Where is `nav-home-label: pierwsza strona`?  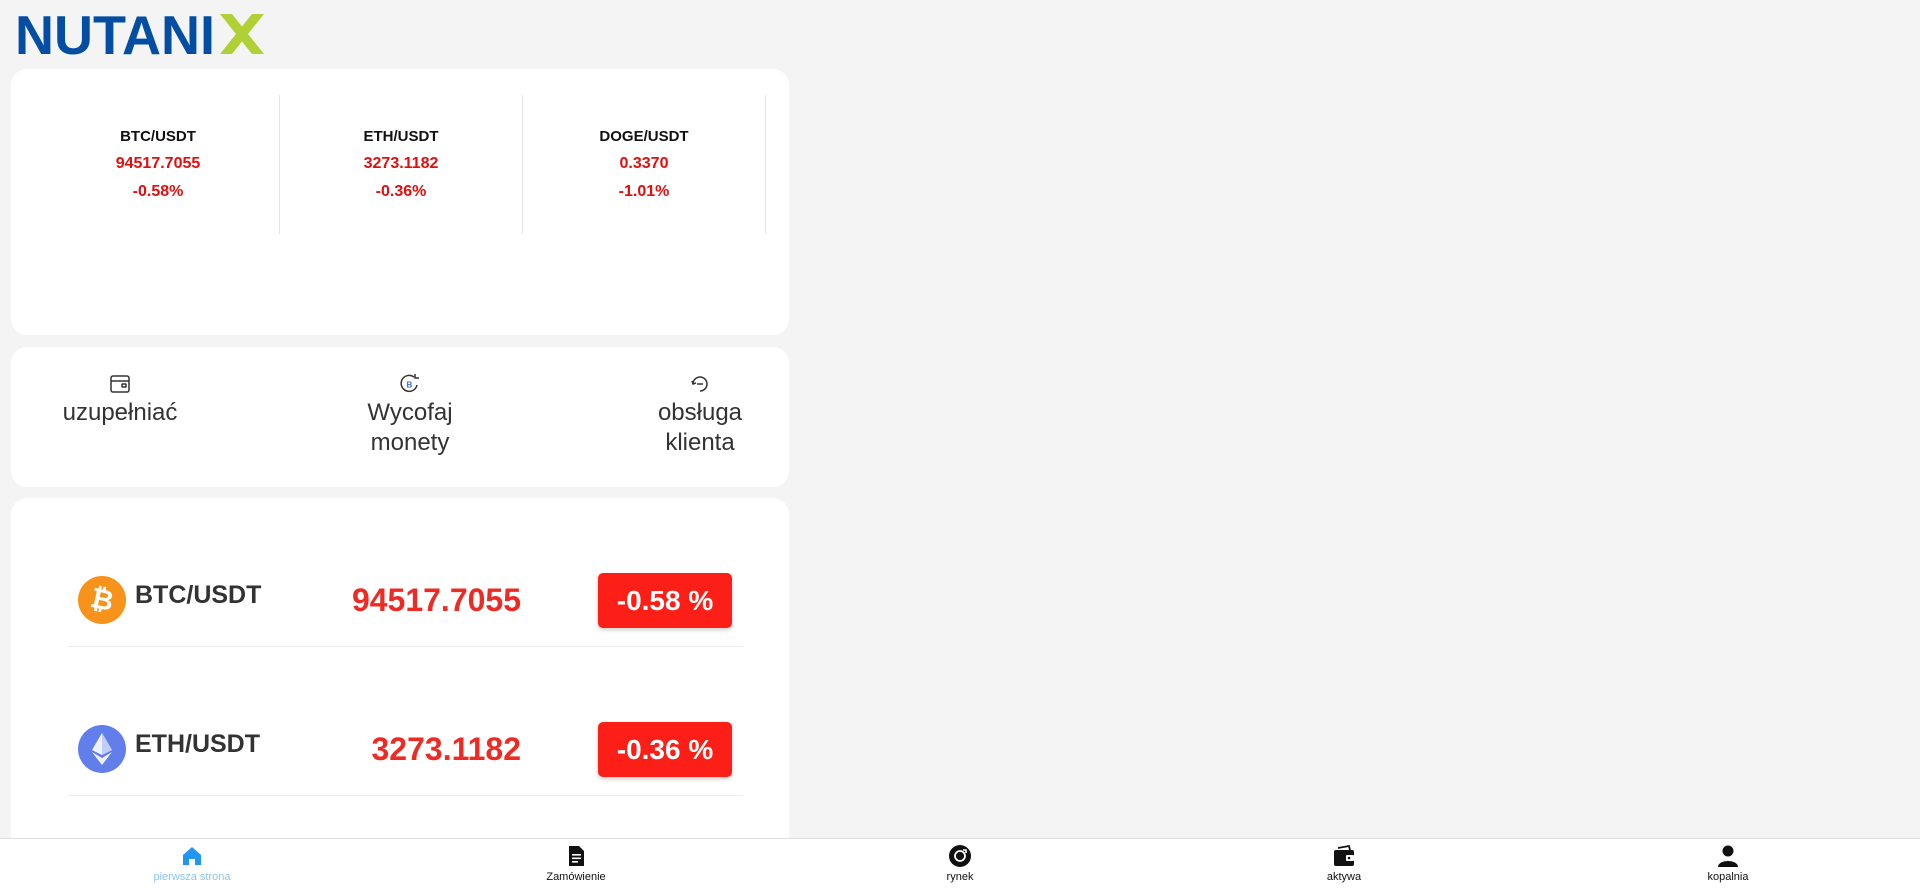
nav-home-label: pierwsza strona is located at coordinates (192, 877).